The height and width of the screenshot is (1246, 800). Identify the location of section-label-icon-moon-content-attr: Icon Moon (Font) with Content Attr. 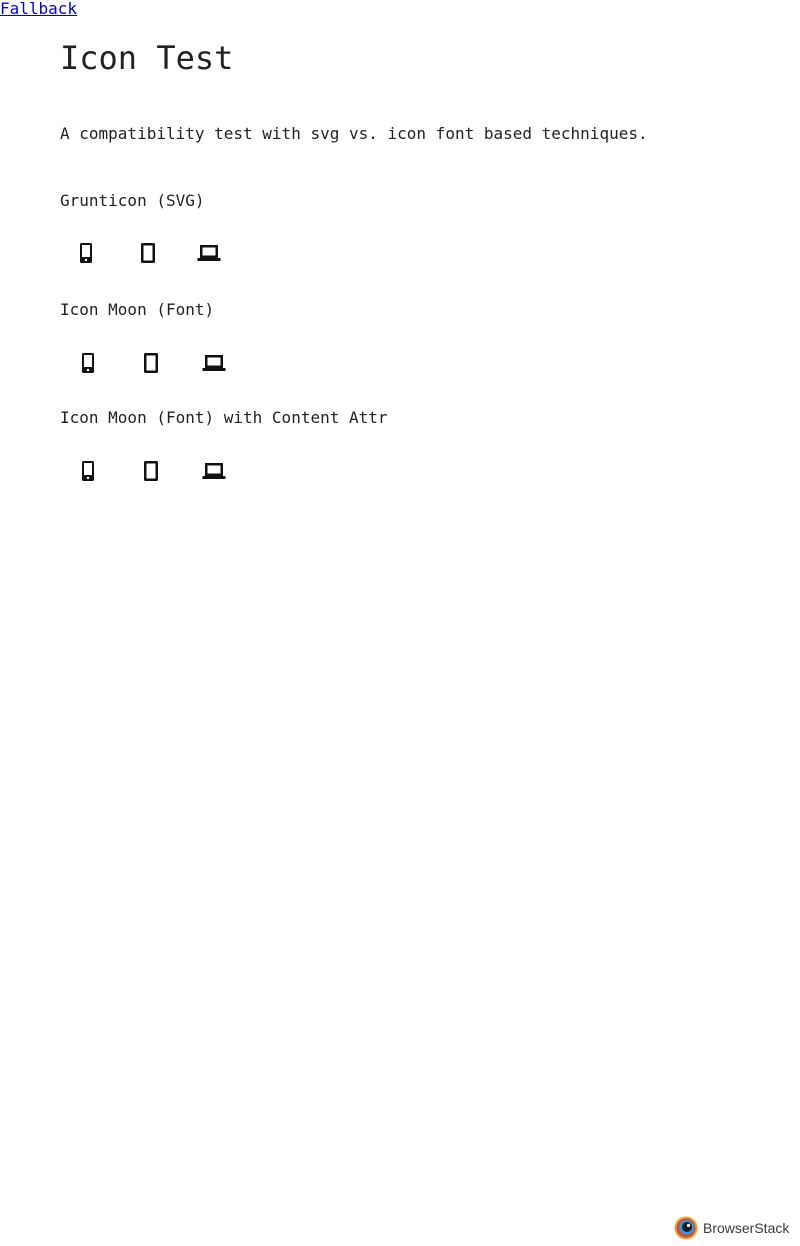
(224, 417).